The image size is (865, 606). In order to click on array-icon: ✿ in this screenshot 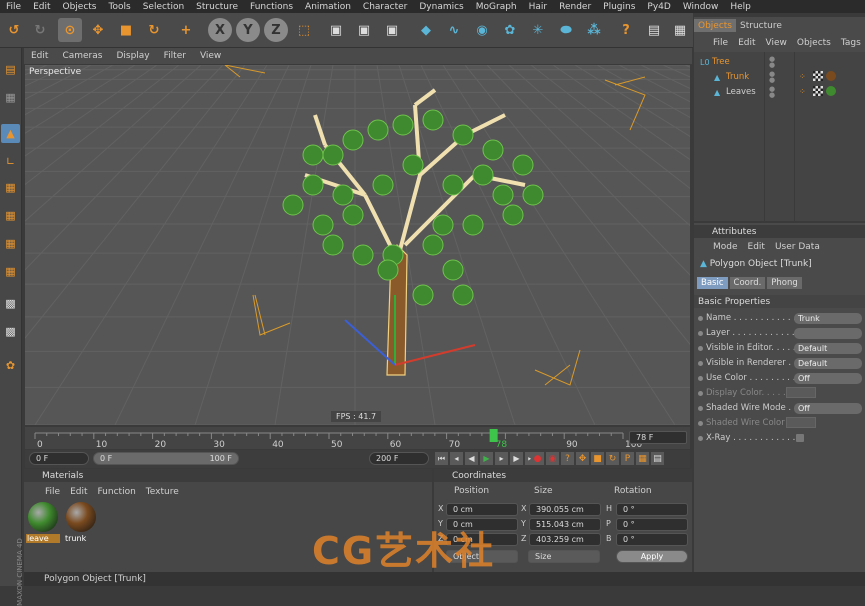, I will do `click(510, 30)`.